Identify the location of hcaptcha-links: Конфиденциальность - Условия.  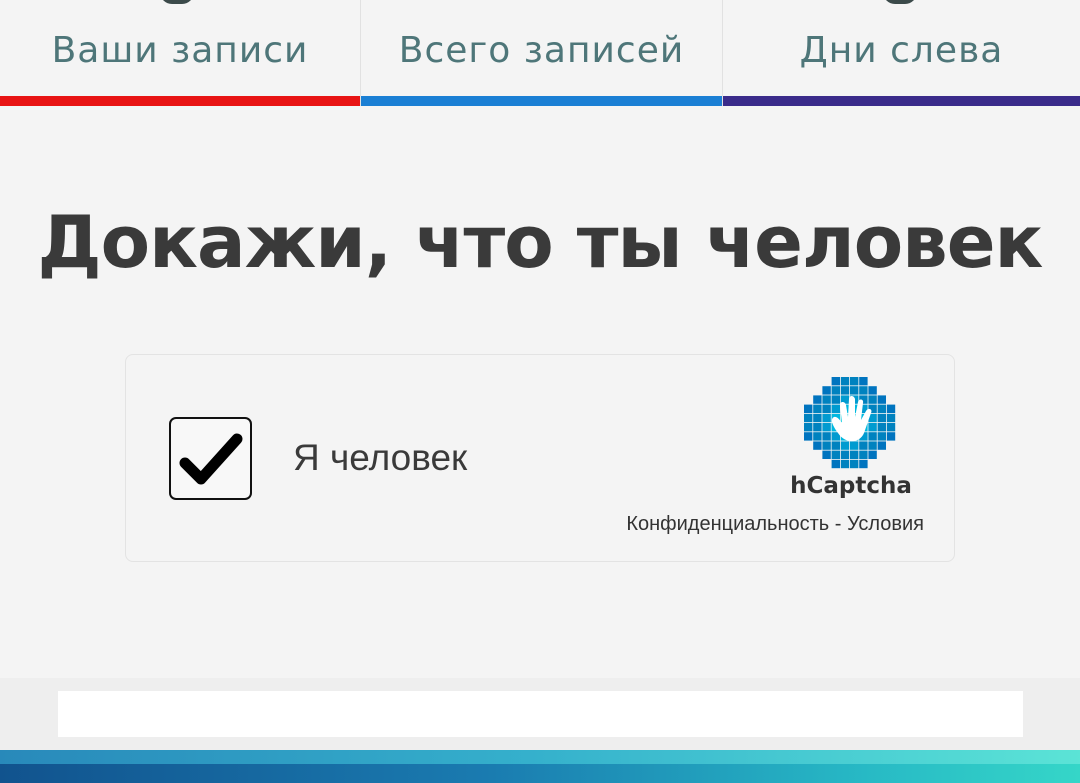
(775, 524).